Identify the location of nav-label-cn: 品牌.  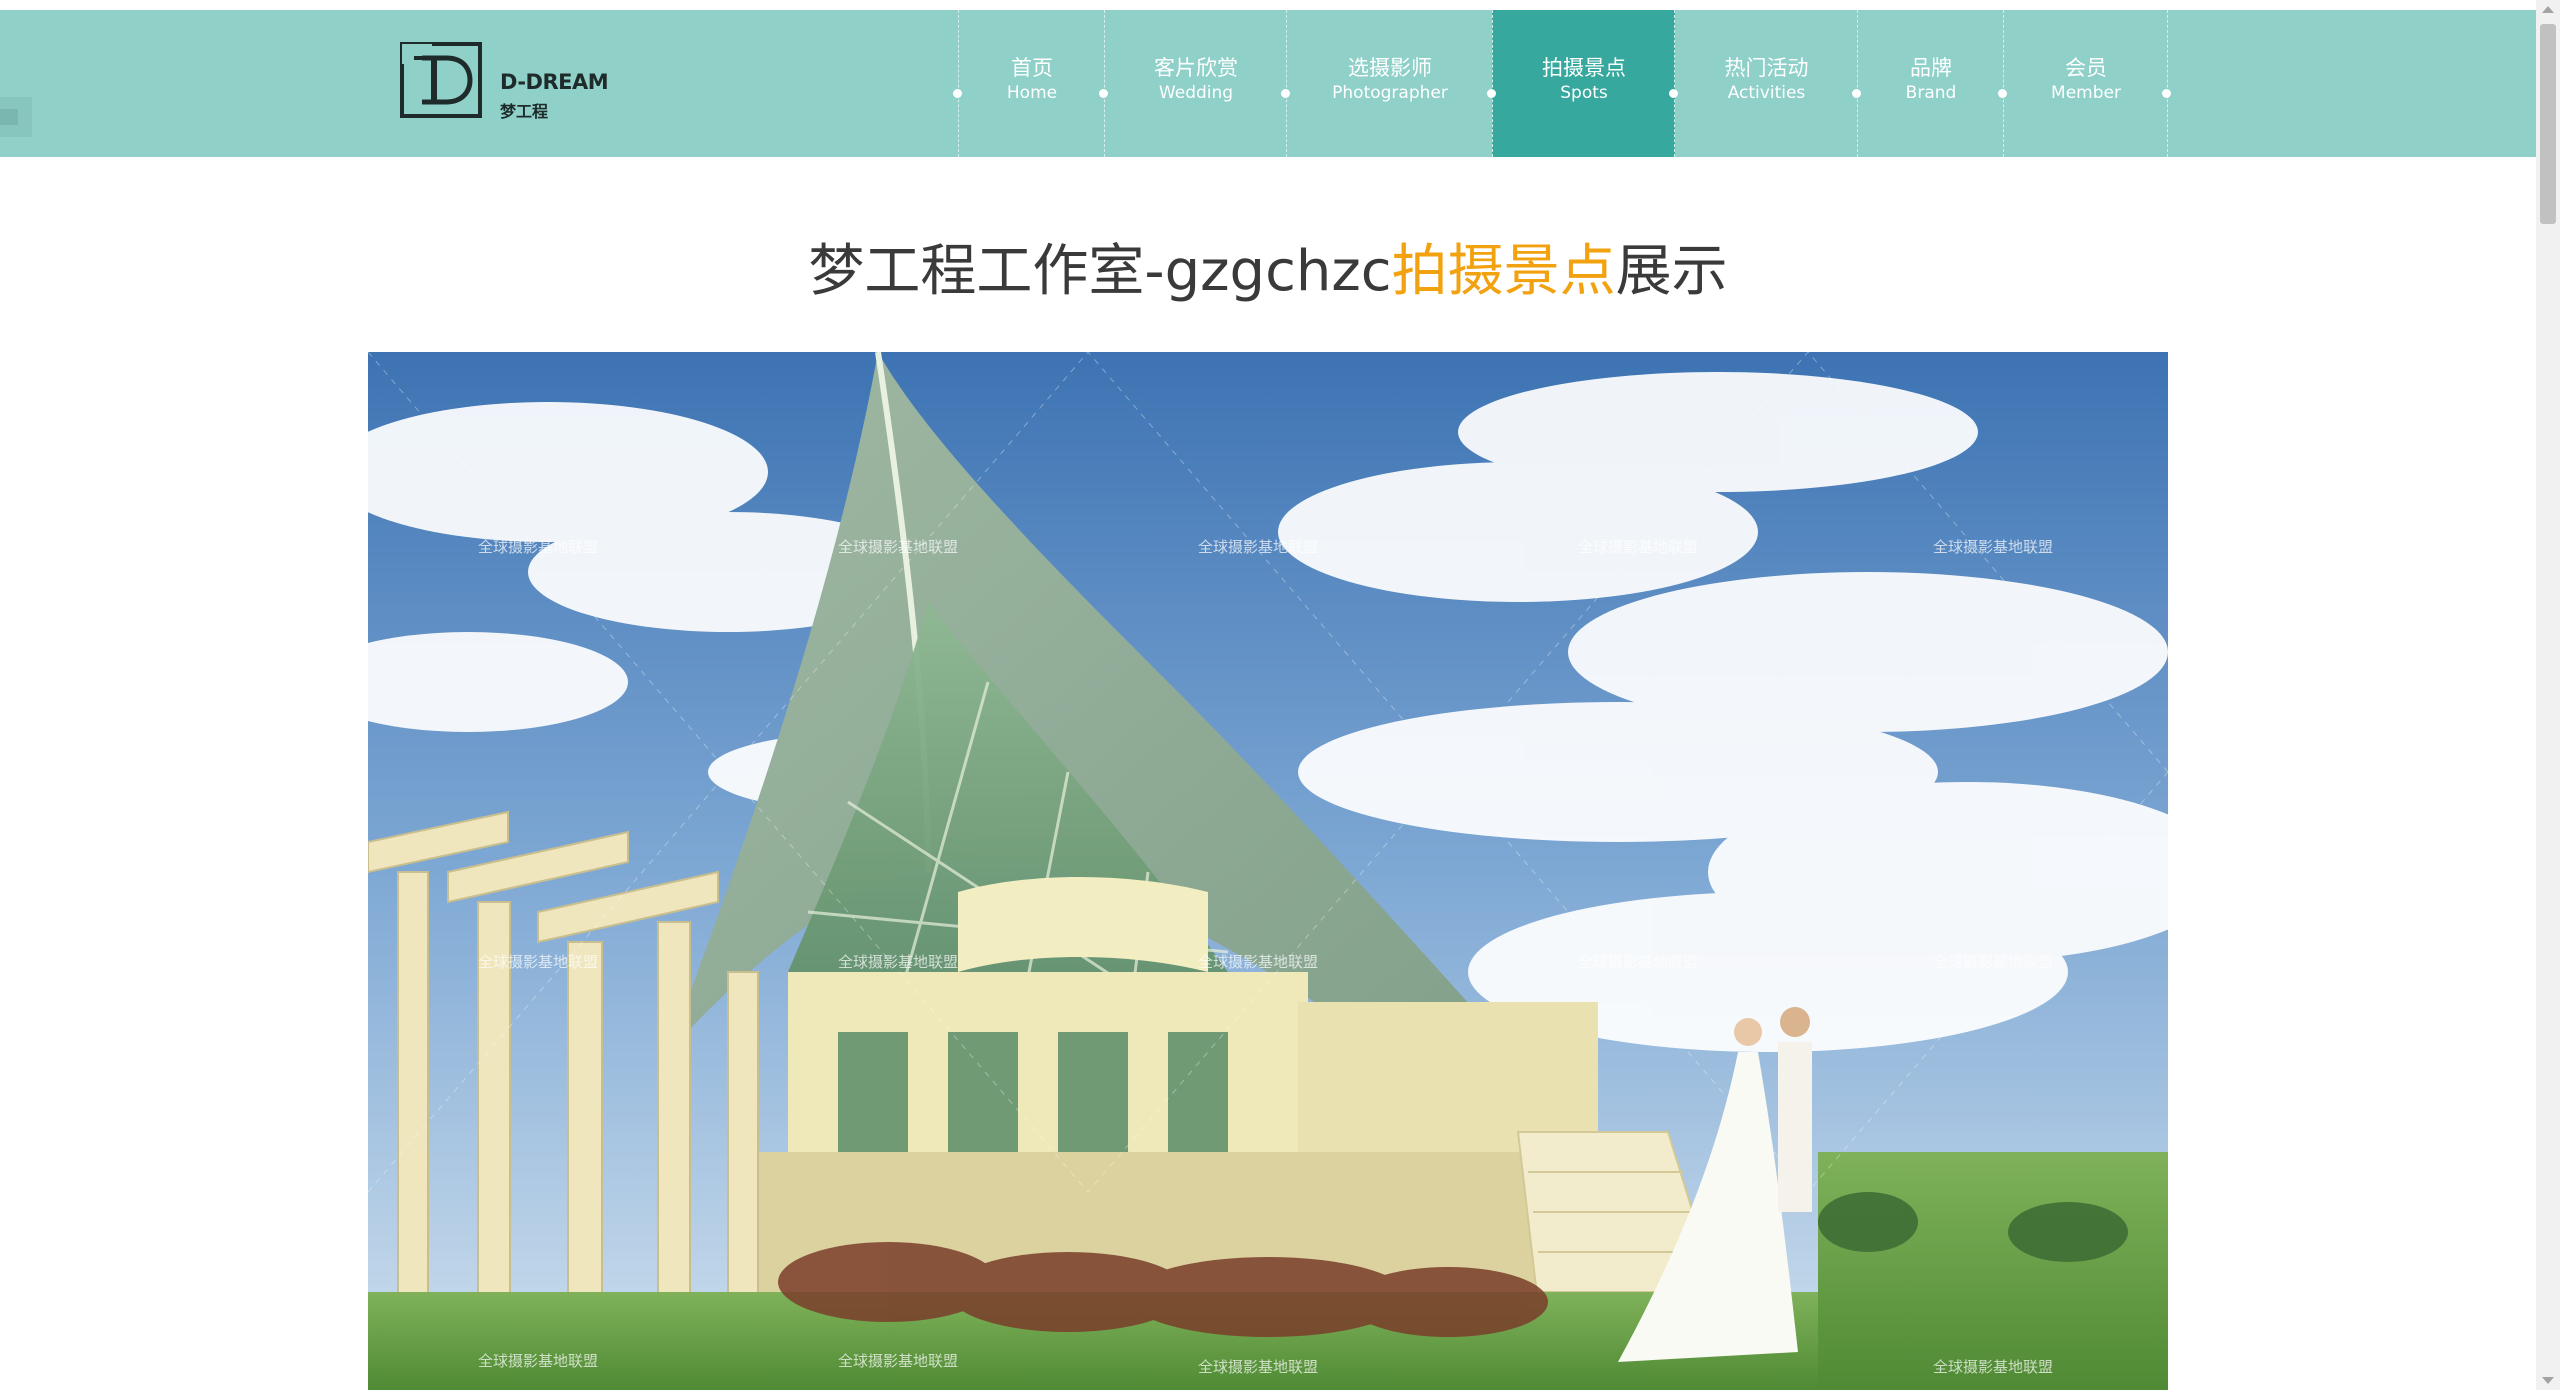
(1931, 68).